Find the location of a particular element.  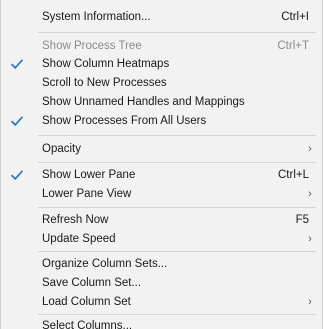

menu-item-shortcut: Ctrl+L is located at coordinates (293, 175).